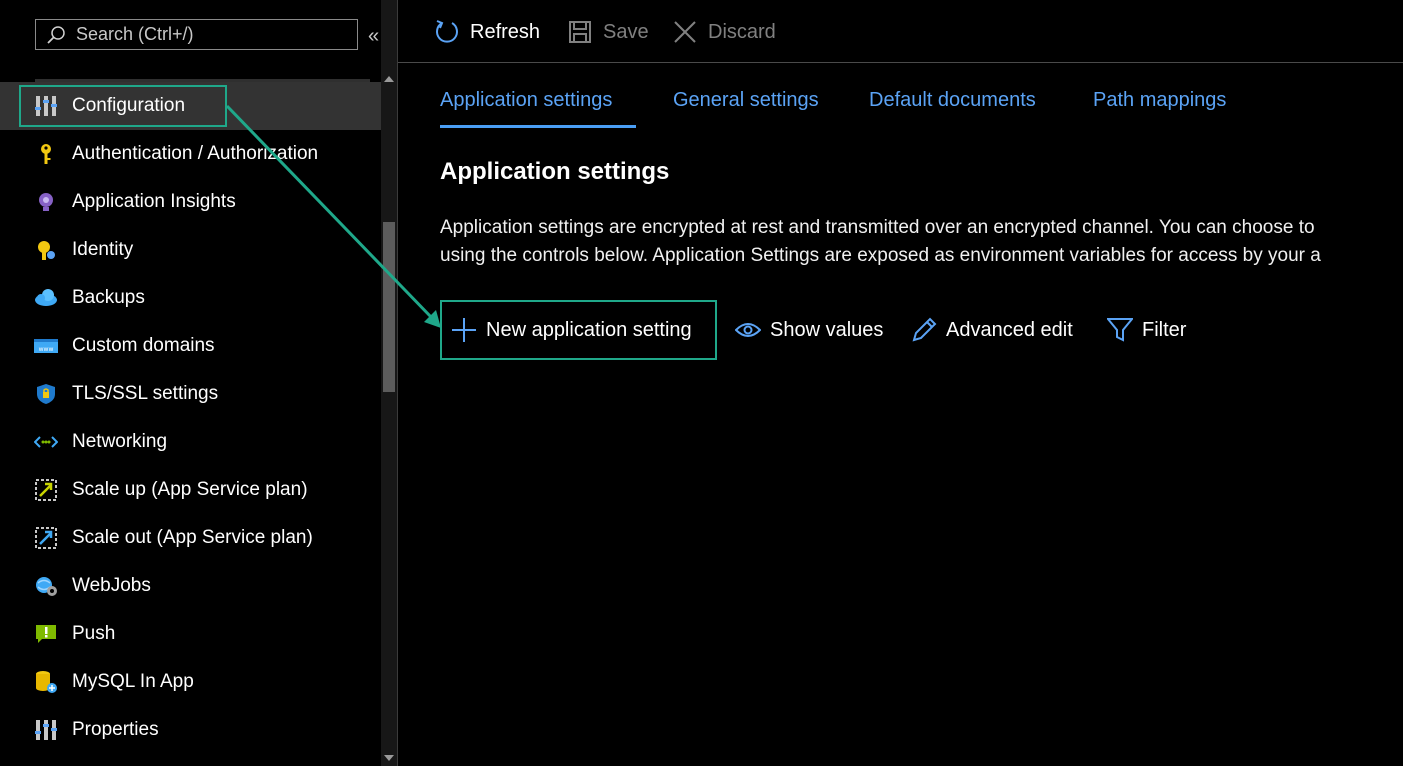  What do you see at coordinates (111, 585) in the screenshot?
I see `sidebar-item-label: WebJobs` at bounding box center [111, 585].